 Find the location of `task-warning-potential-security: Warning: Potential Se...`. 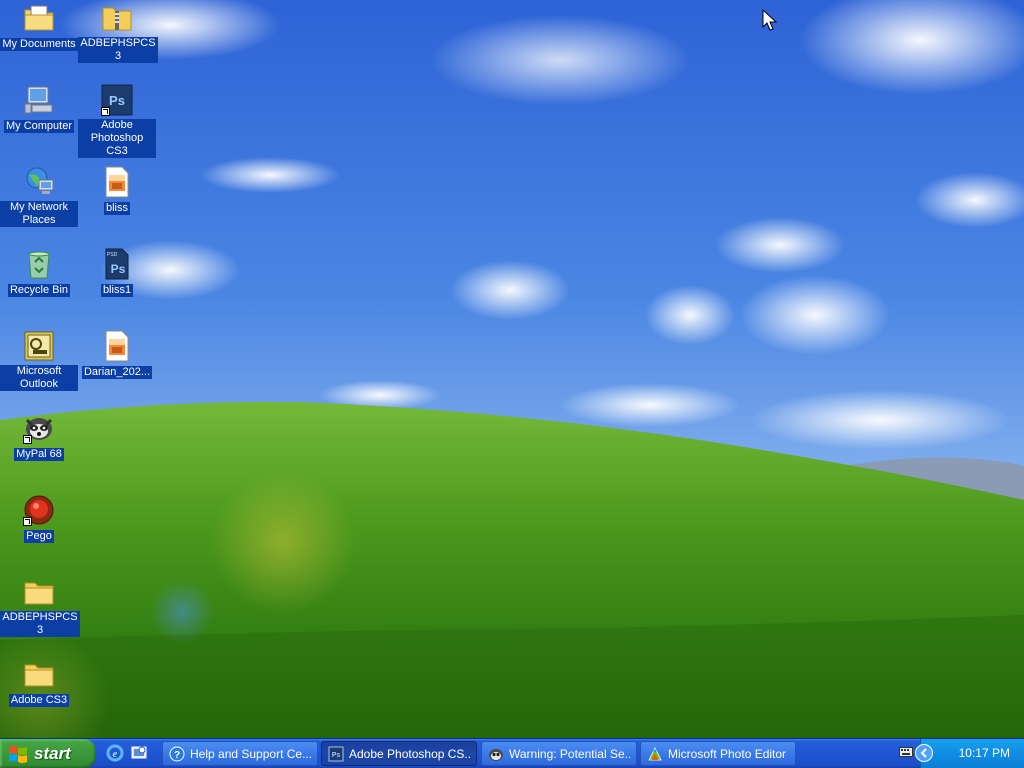

task-warning-potential-security: Warning: Potential Se... is located at coordinates (559, 753).